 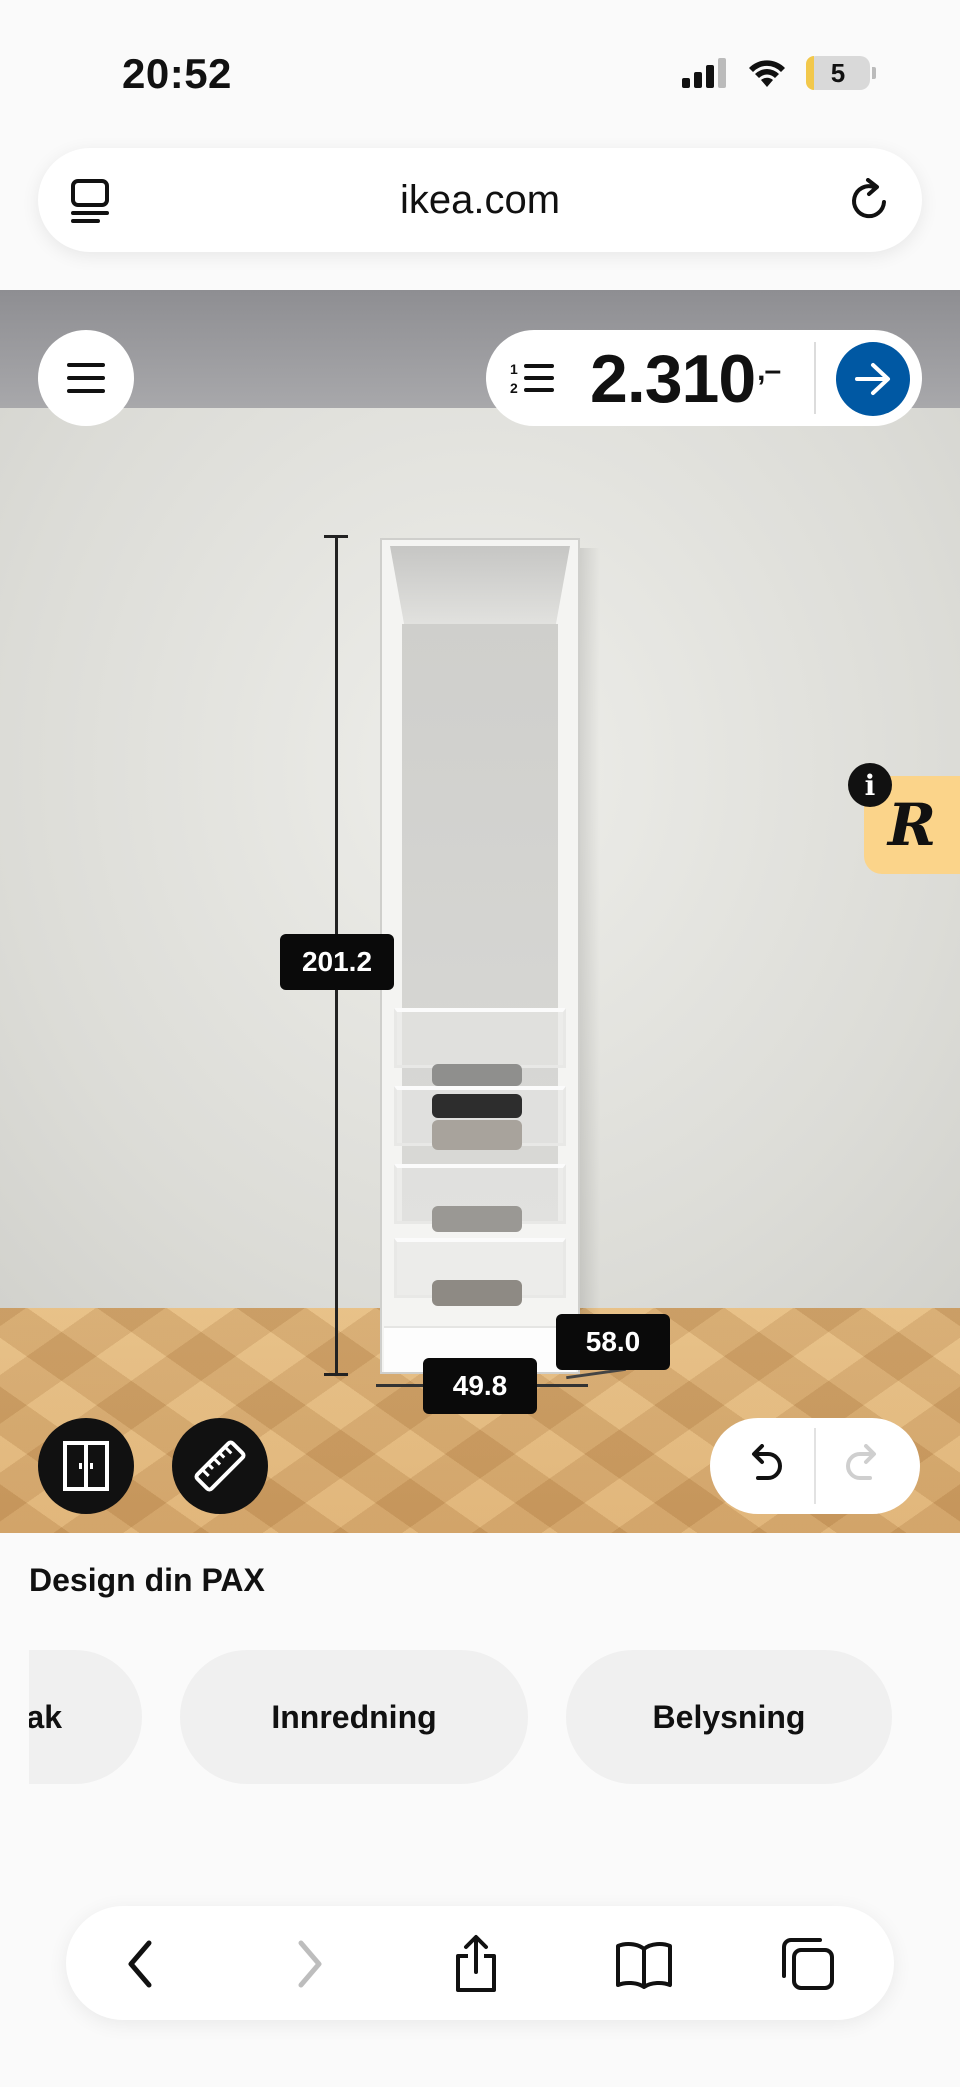 I want to click on back-button, so click(x=140, y=1964).